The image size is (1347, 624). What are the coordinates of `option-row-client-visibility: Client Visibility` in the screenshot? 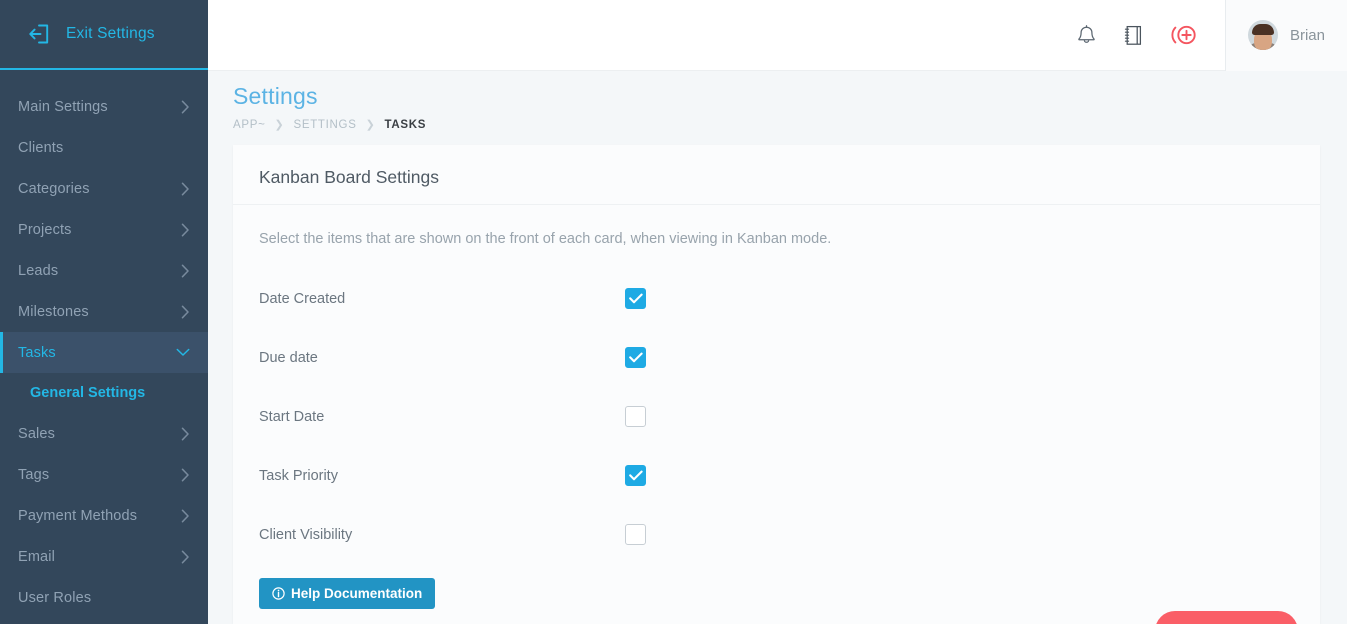 It's located at (776, 534).